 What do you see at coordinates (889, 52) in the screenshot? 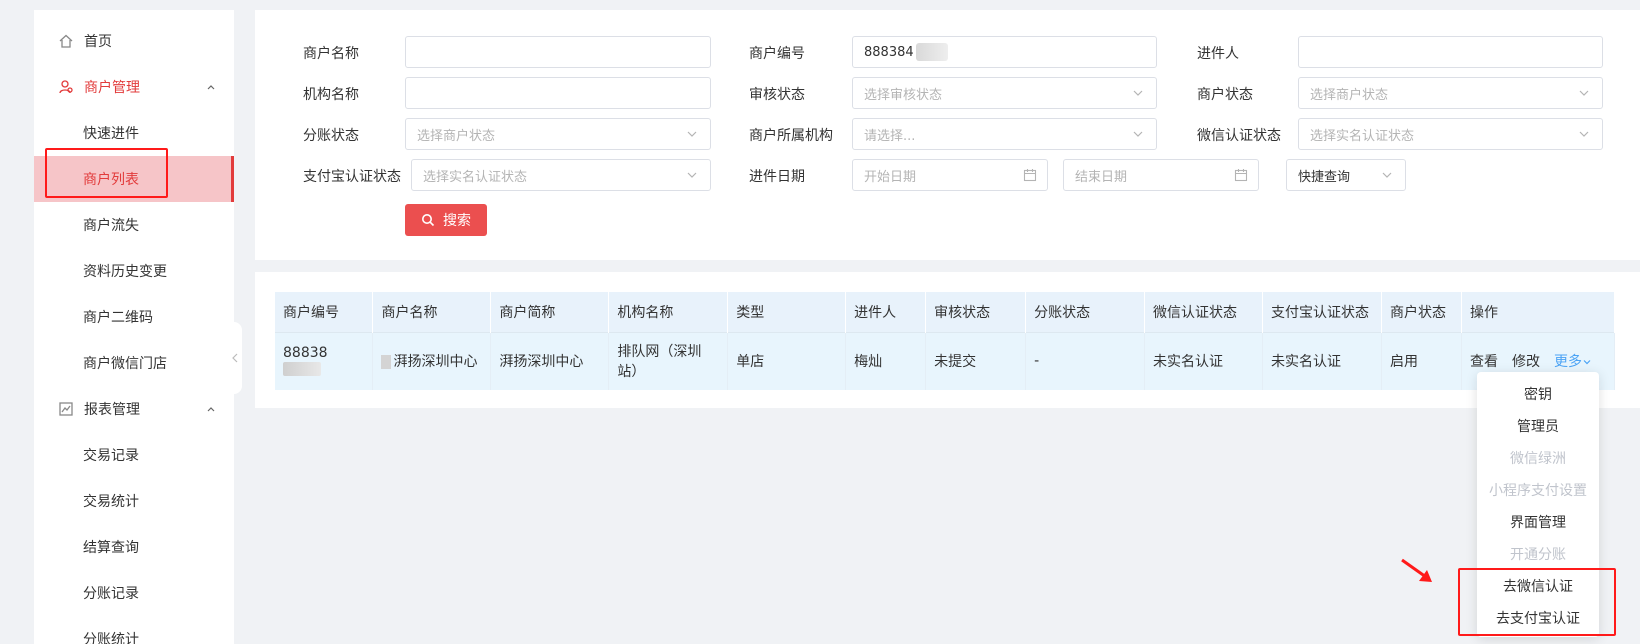
I see `merchant-no-value: 888384` at bounding box center [889, 52].